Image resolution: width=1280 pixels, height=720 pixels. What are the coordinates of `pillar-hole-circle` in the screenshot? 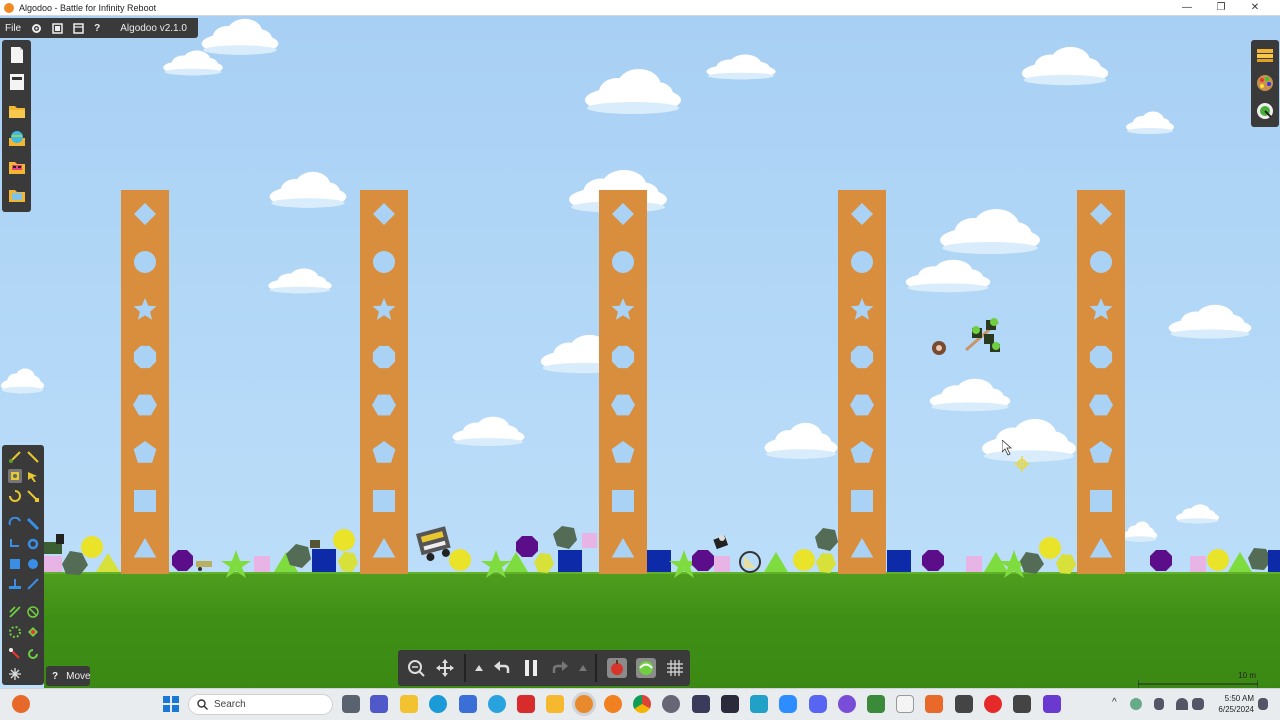 It's located at (623, 262).